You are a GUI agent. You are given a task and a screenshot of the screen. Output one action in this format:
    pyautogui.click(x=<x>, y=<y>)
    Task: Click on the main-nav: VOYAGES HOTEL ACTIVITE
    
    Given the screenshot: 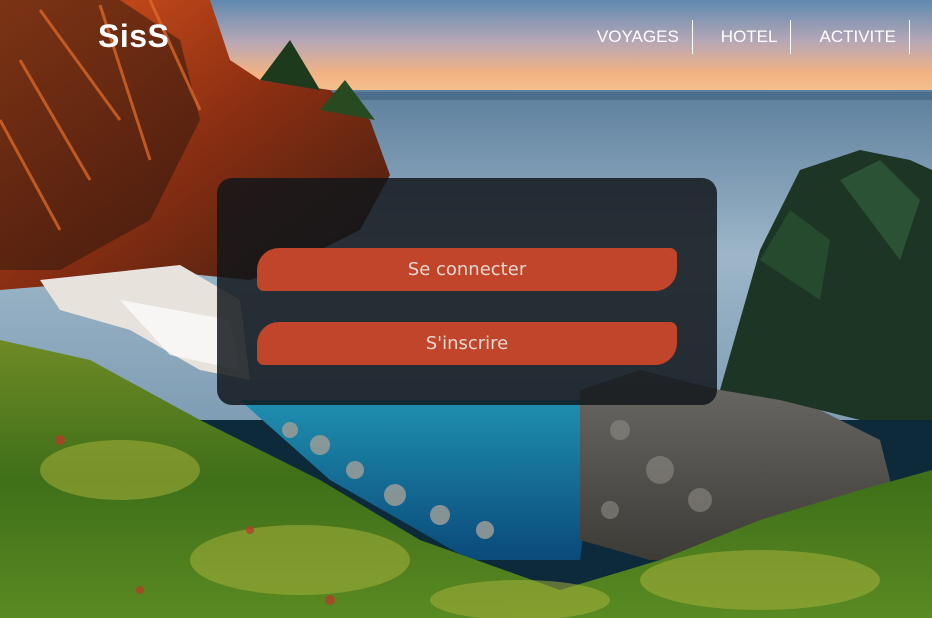 What is the action you would take?
    pyautogui.click(x=753, y=37)
    